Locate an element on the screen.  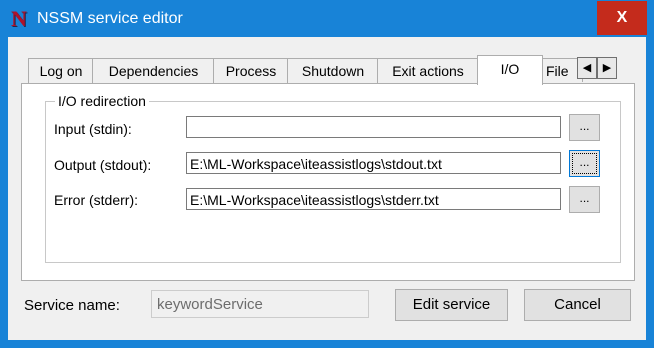
tab-dependencies: Dependencies is located at coordinates (153, 70).